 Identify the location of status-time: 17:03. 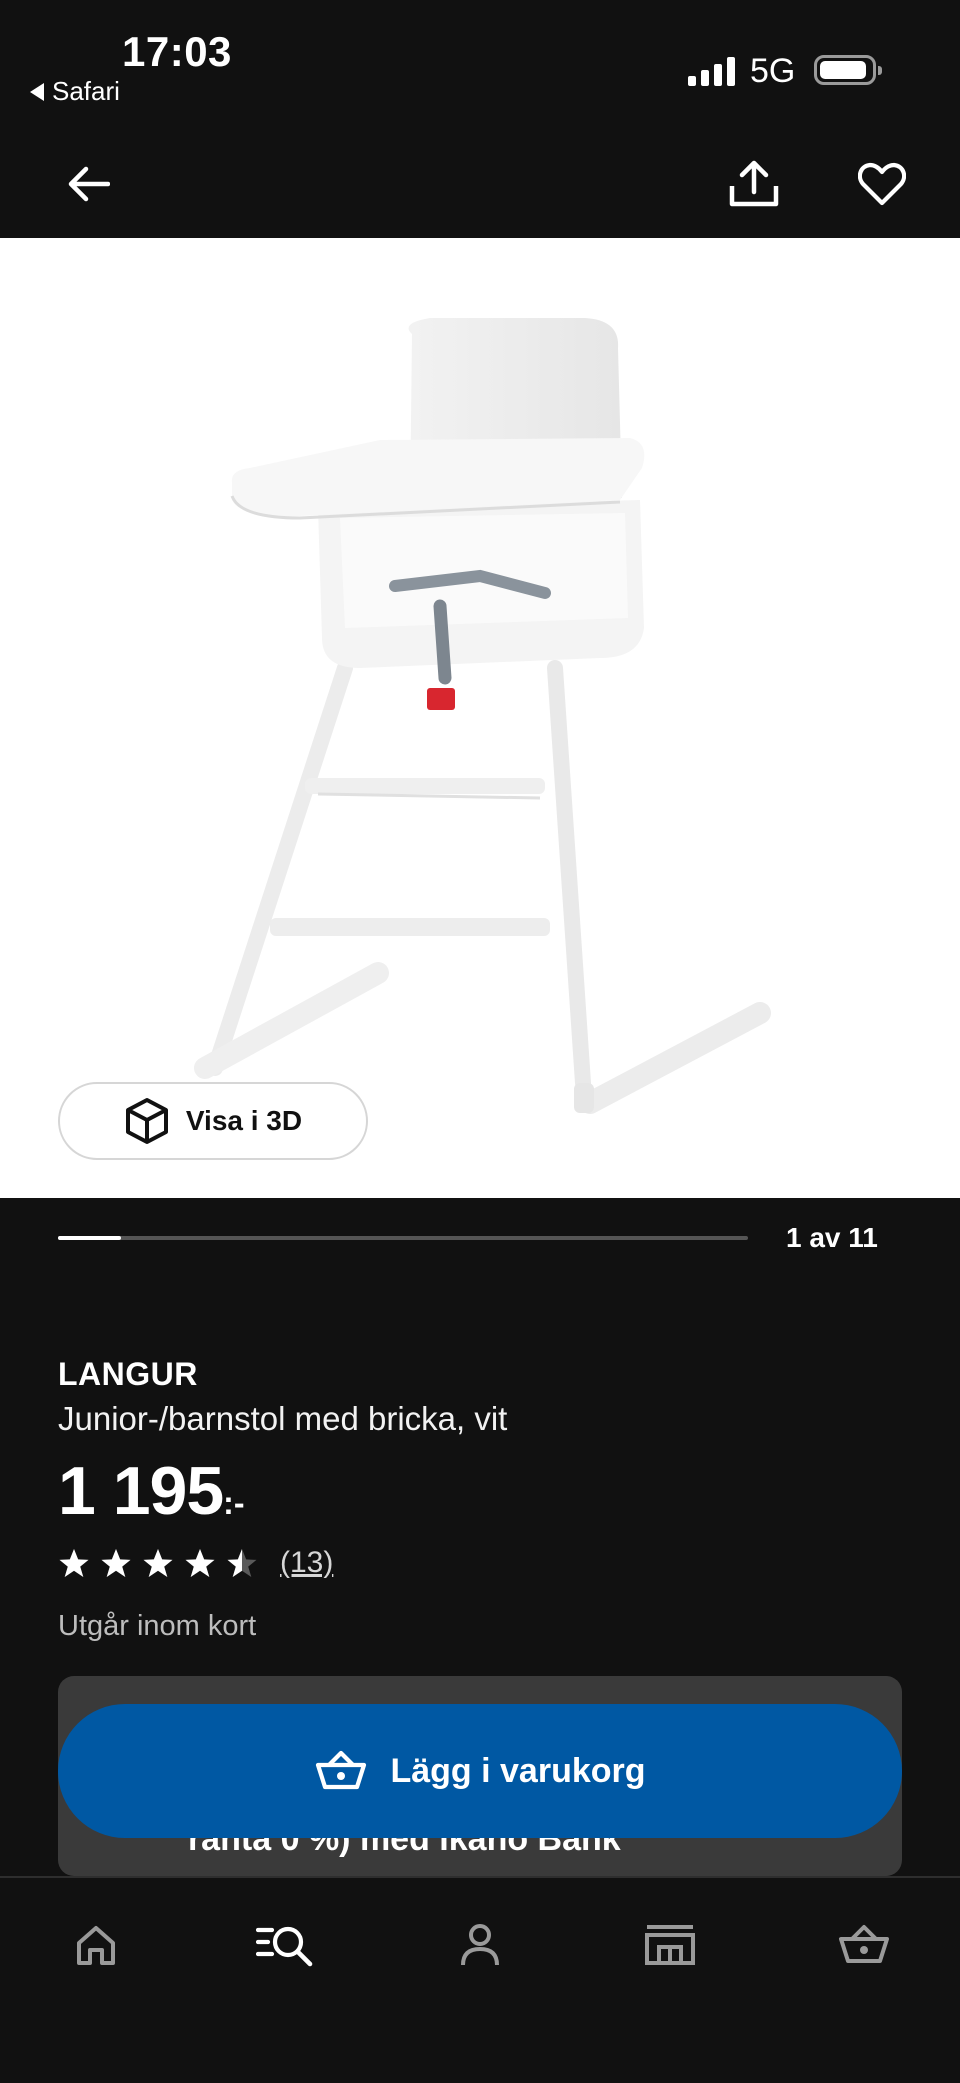
(177, 51).